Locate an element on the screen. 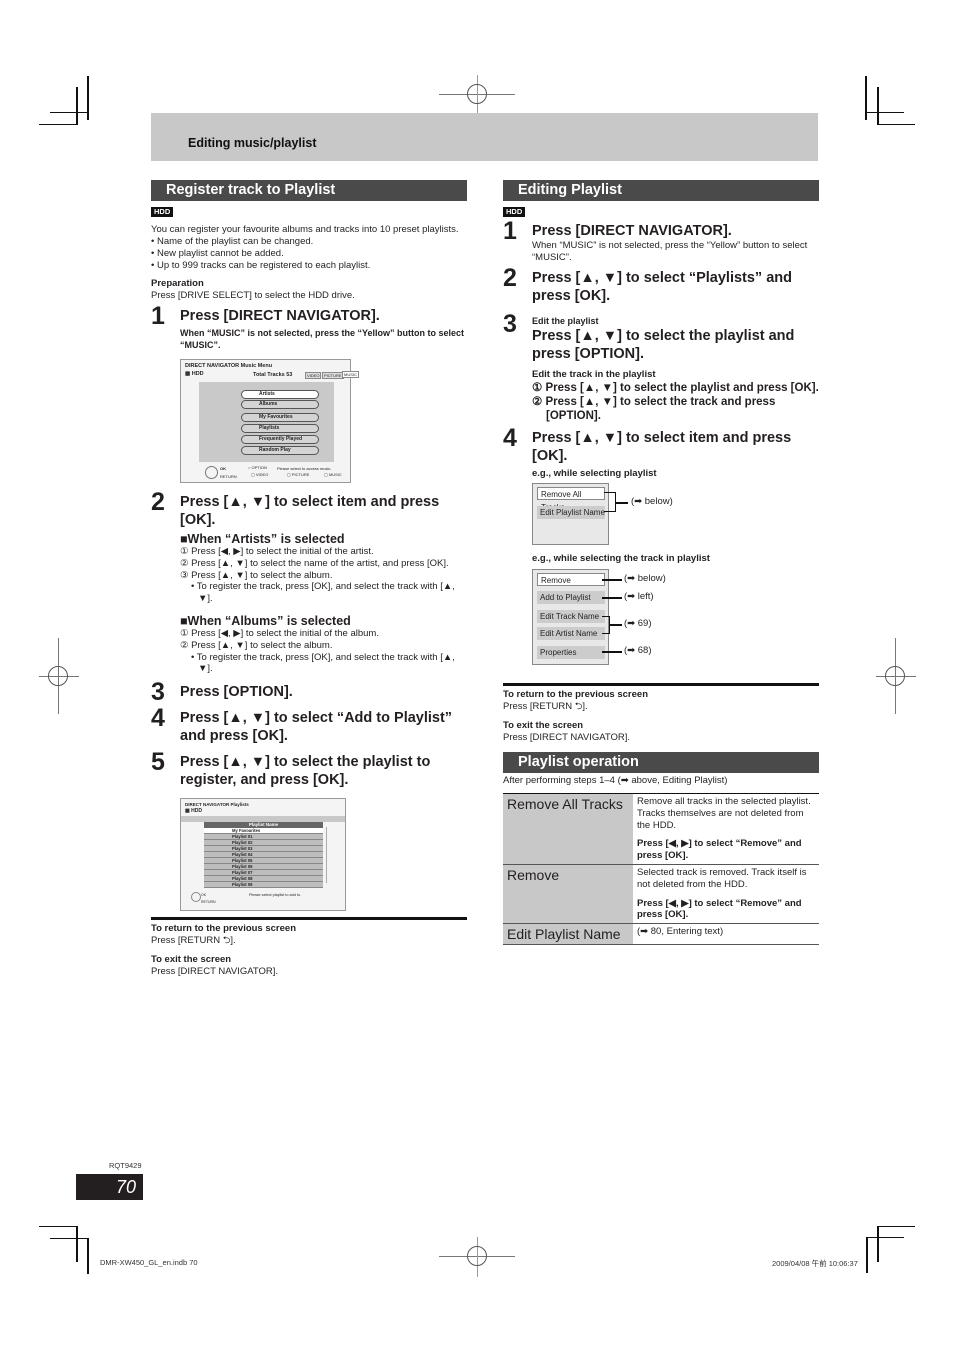 The image size is (954, 1351). file-info: DMR-XW450_GL_en.indb 70 is located at coordinates (149, 1262).